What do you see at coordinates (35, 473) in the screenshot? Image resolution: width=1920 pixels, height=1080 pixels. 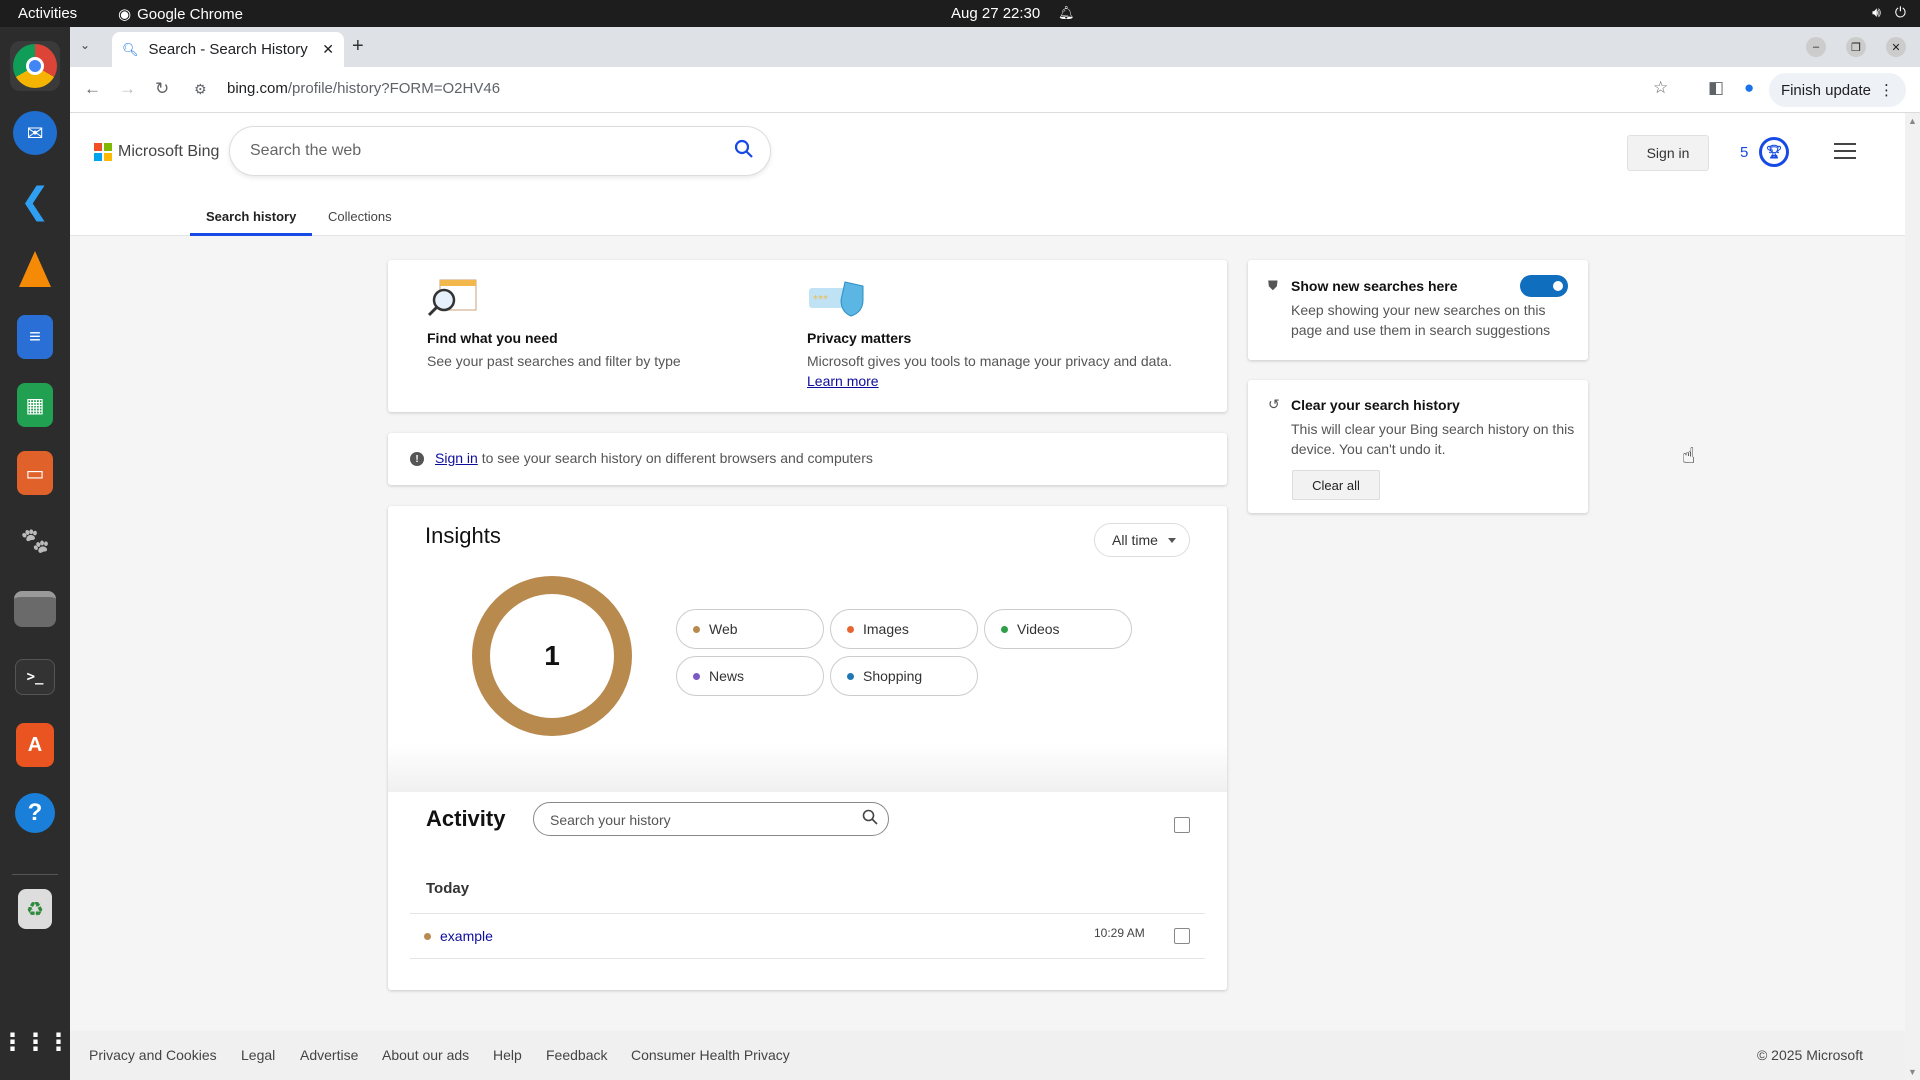 I see `dock-impress: ▭` at bounding box center [35, 473].